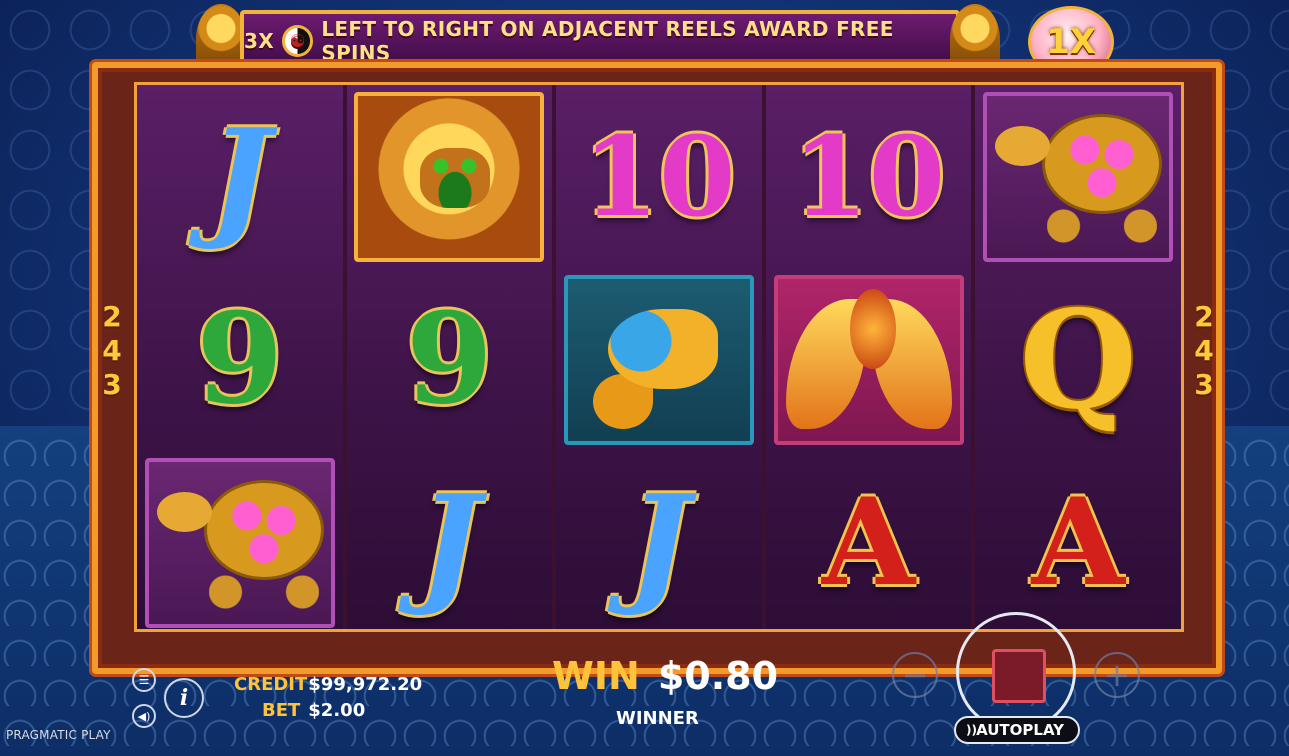 The height and width of the screenshot is (756, 1289). I want to click on info-button: i, so click(184, 698).